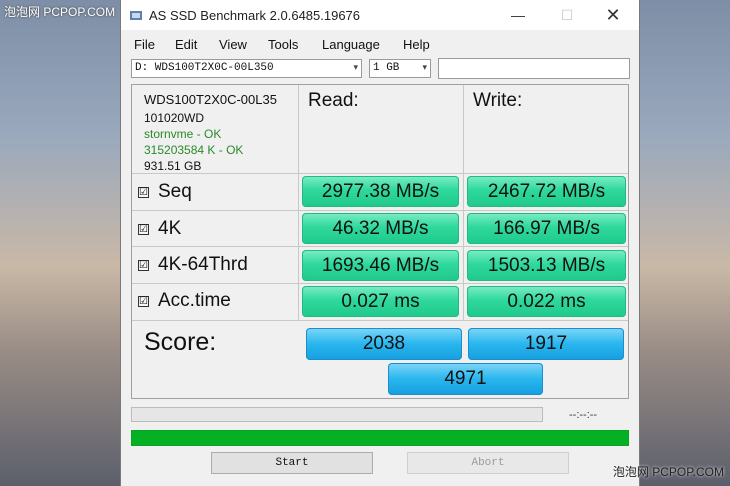  What do you see at coordinates (143, 229) in the screenshot?
I see `4k-checkbox: ☑` at bounding box center [143, 229].